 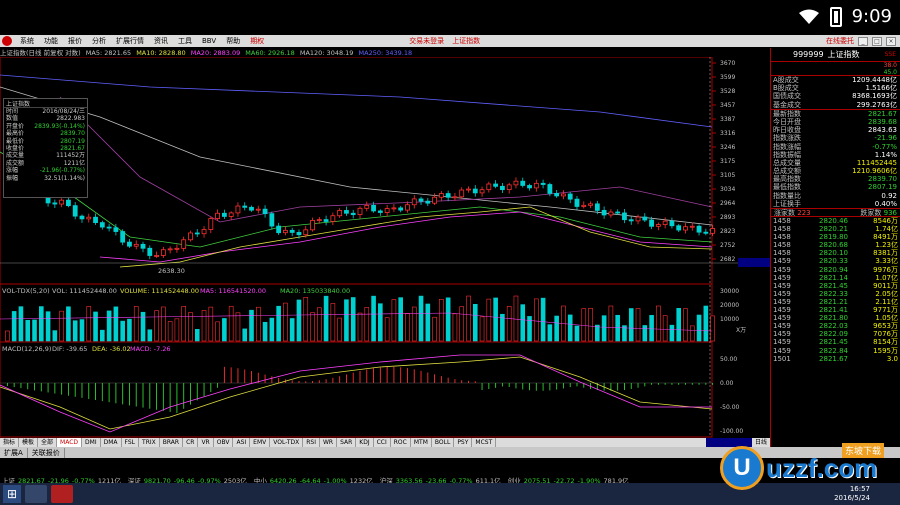 What do you see at coordinates (347, 442) in the screenshot?
I see `indicator-tab: SAR` at bounding box center [347, 442].